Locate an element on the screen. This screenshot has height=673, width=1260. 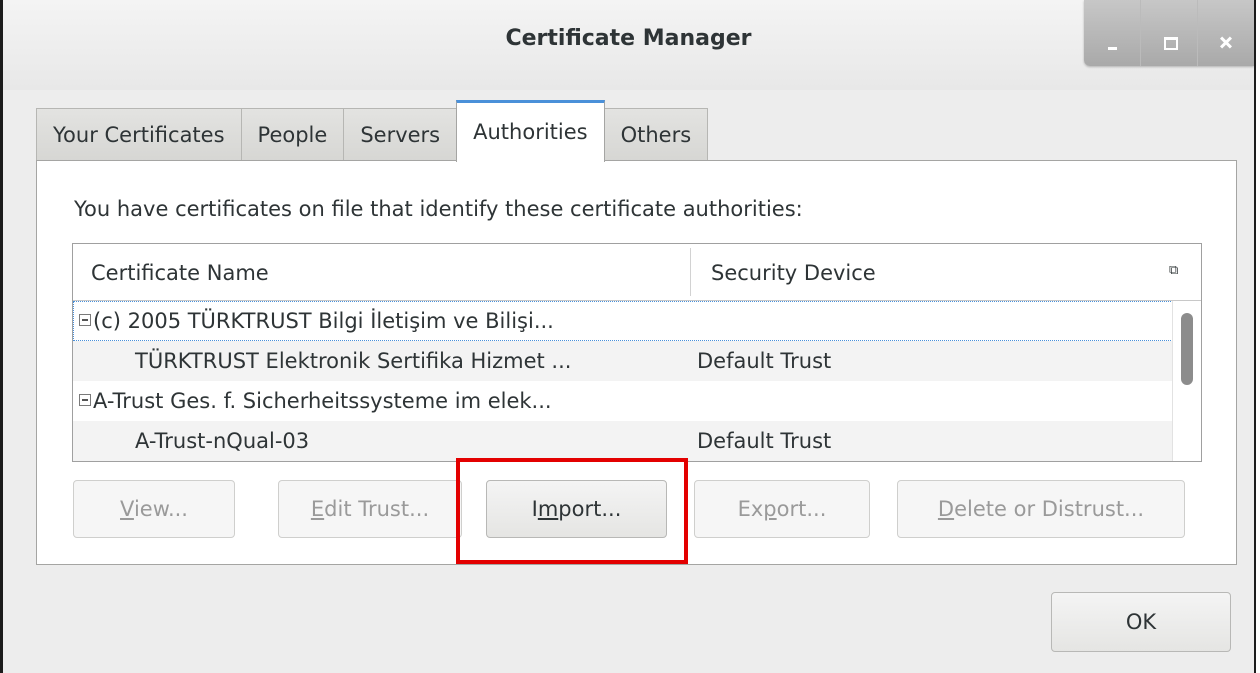
tab-your-certificates: Your Certificates is located at coordinates (139, 135).